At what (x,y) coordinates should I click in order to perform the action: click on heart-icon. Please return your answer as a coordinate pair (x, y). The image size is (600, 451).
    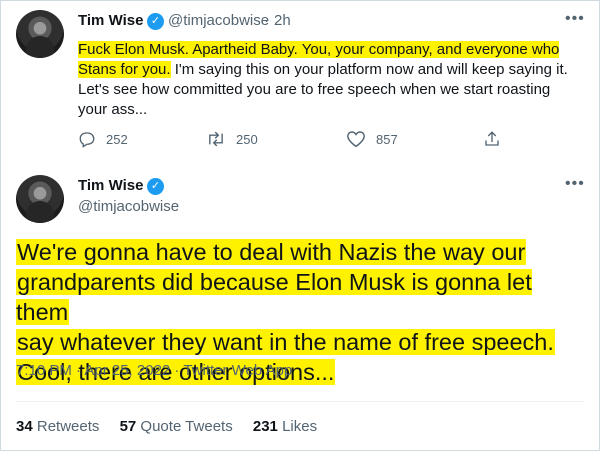
    Looking at the image, I should click on (356, 139).